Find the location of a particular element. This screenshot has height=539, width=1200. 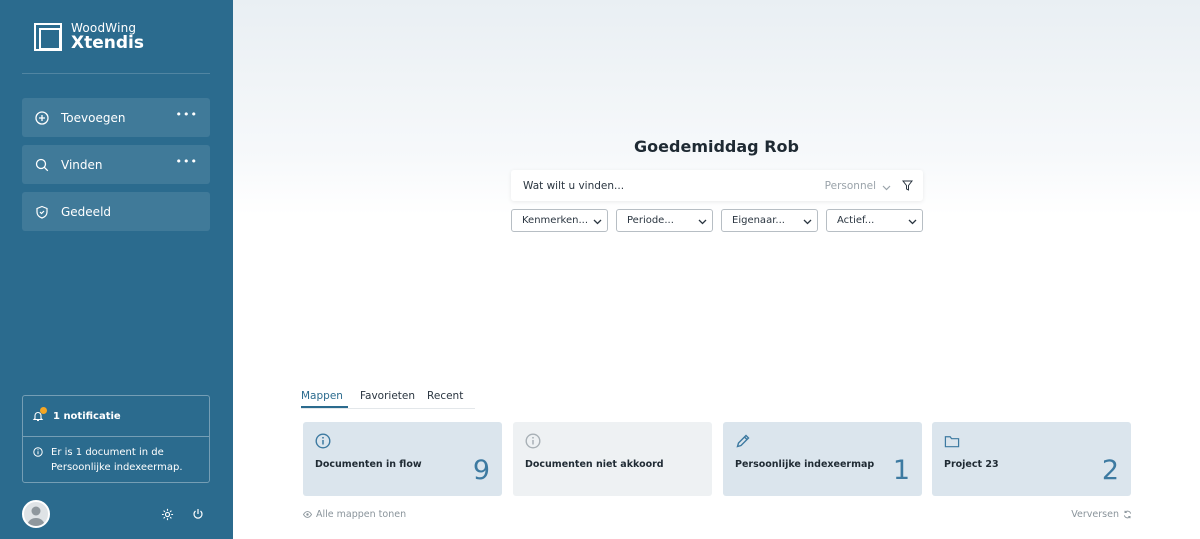

sidebar-item-label: Gedeeld is located at coordinates (86, 211).